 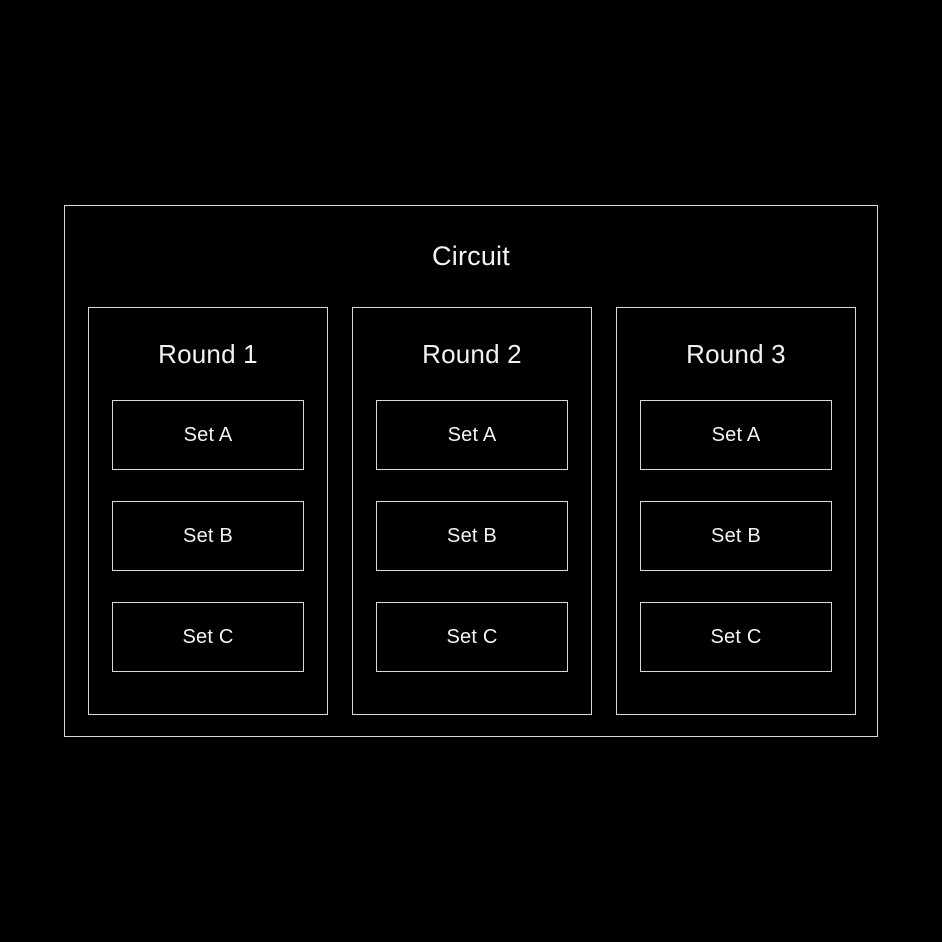 What do you see at coordinates (736, 536) in the screenshot?
I see `set-box-3-b: Set B` at bounding box center [736, 536].